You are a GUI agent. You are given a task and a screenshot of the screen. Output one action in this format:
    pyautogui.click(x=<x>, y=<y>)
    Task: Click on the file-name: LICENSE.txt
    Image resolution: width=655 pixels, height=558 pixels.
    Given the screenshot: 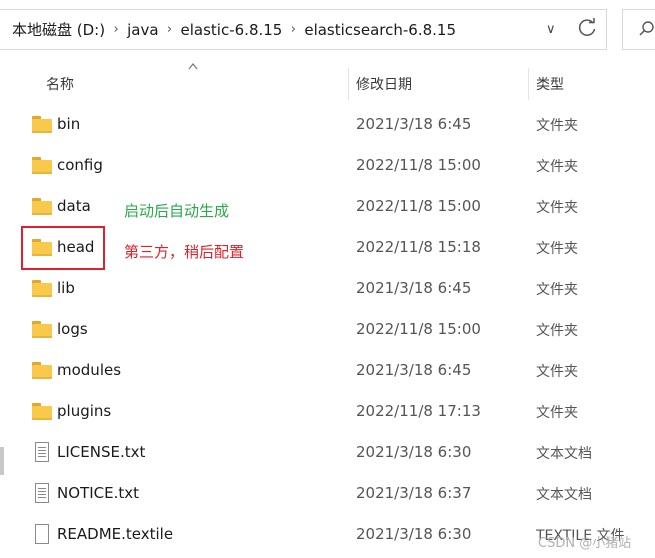 What is the action you would take?
    pyautogui.click(x=101, y=452)
    